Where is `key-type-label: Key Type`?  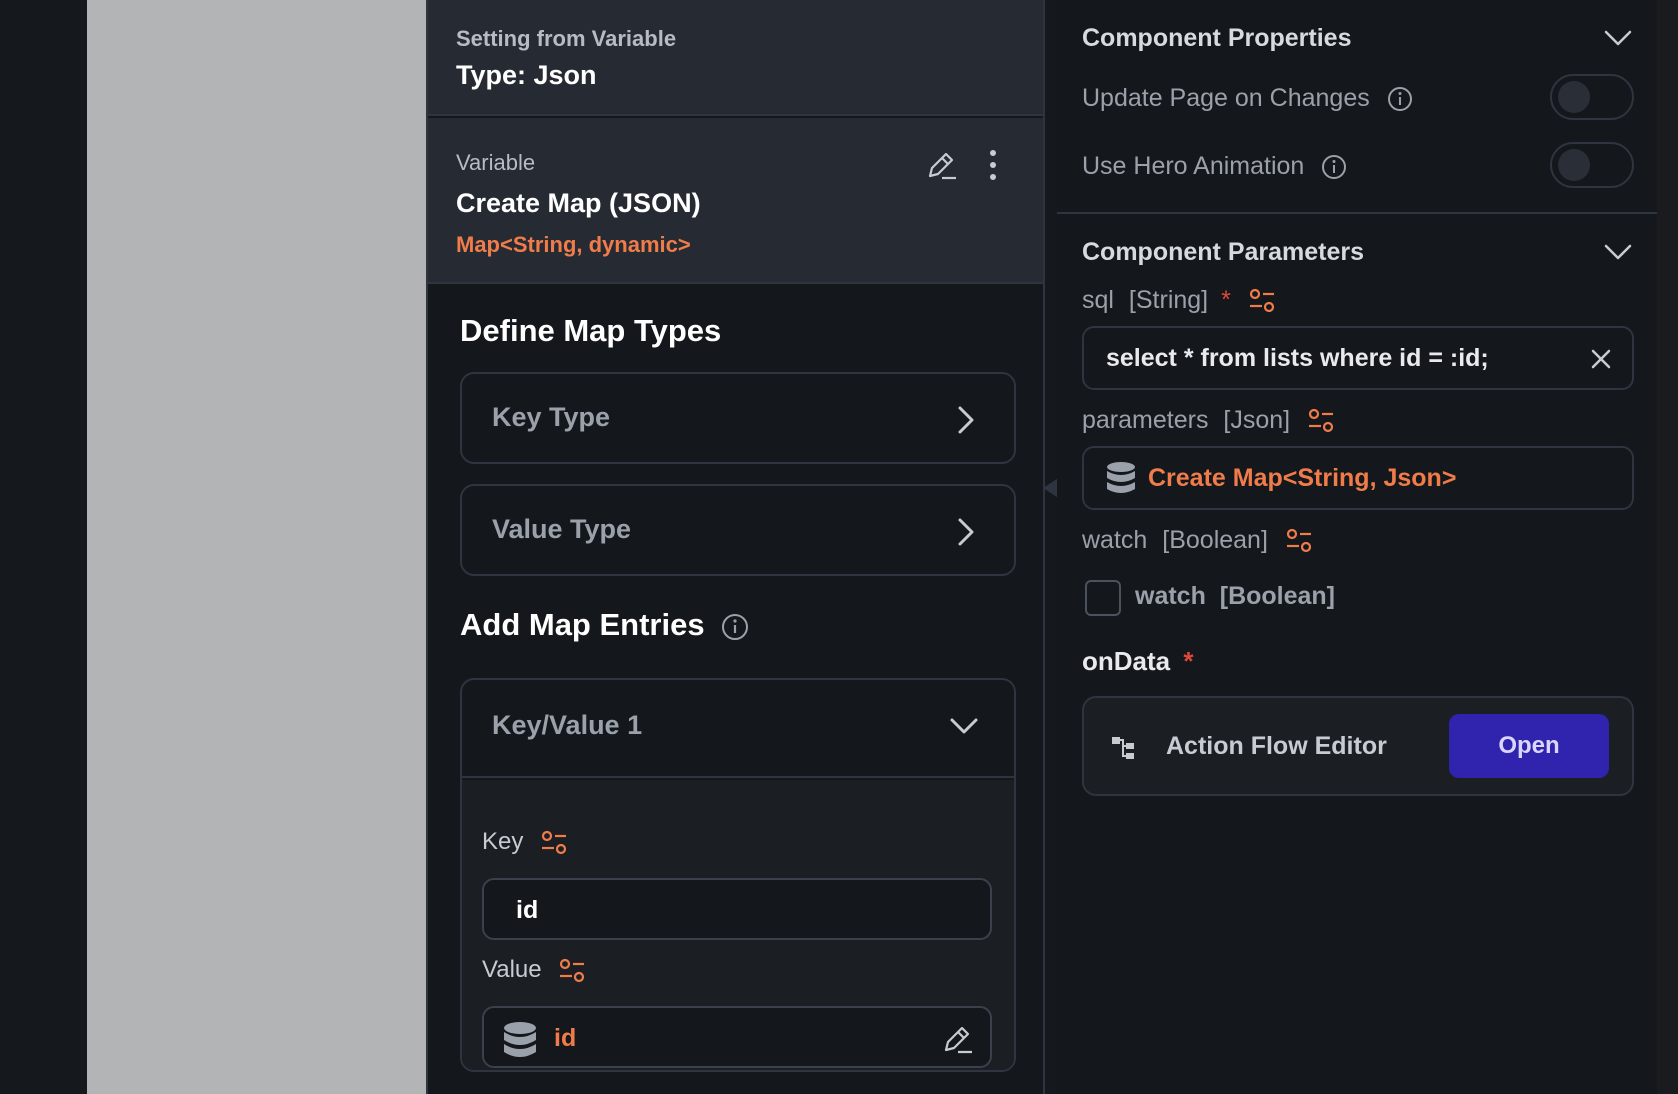 key-type-label: Key Type is located at coordinates (551, 417).